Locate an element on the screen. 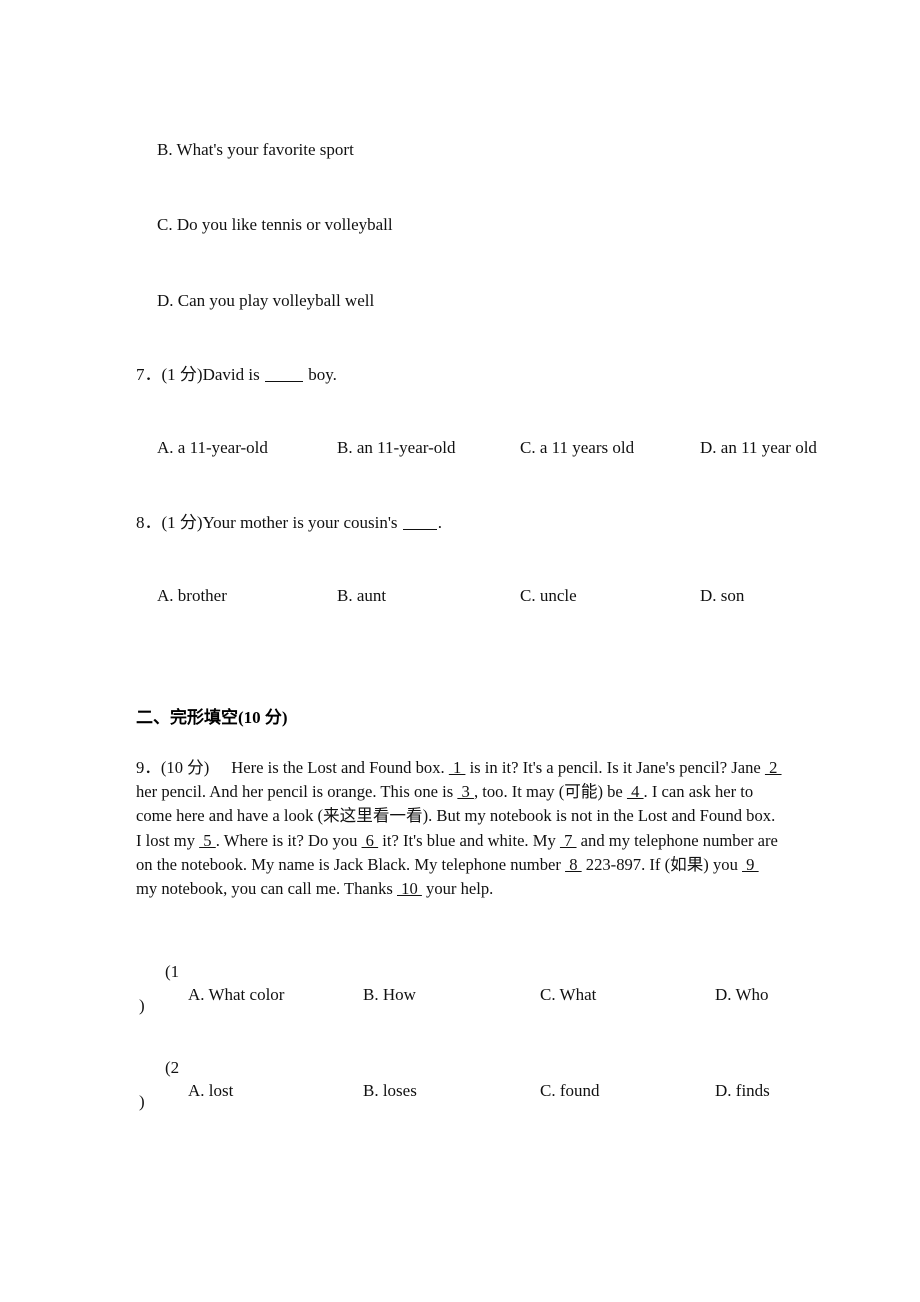 The width and height of the screenshot is (920, 1302). question-8-number: 8． is located at coordinates (149, 522).